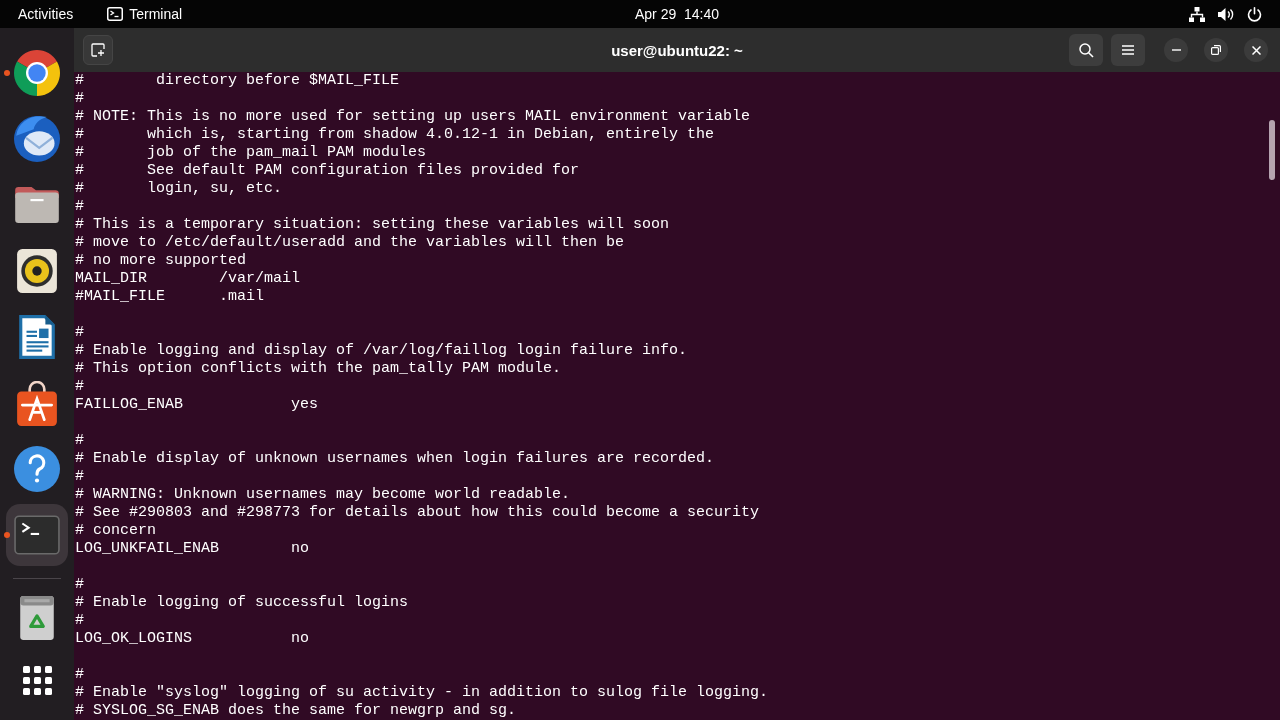  I want to click on shopping-bag-icon, so click(37, 403).